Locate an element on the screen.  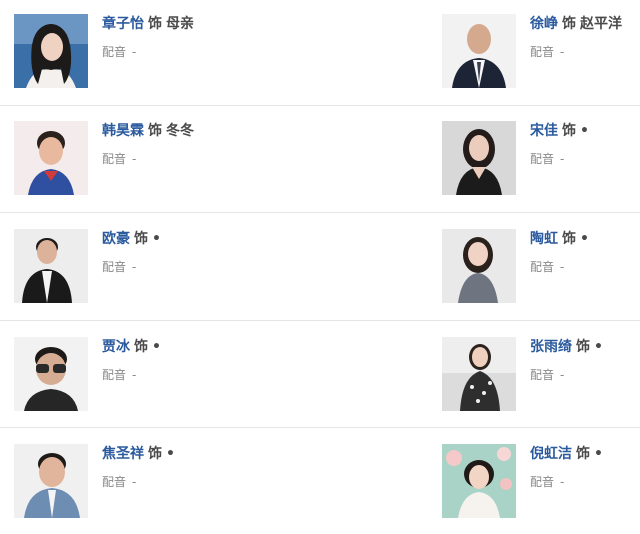
cast-title: 章子怡饰母亲 is located at coordinates (148, 24).